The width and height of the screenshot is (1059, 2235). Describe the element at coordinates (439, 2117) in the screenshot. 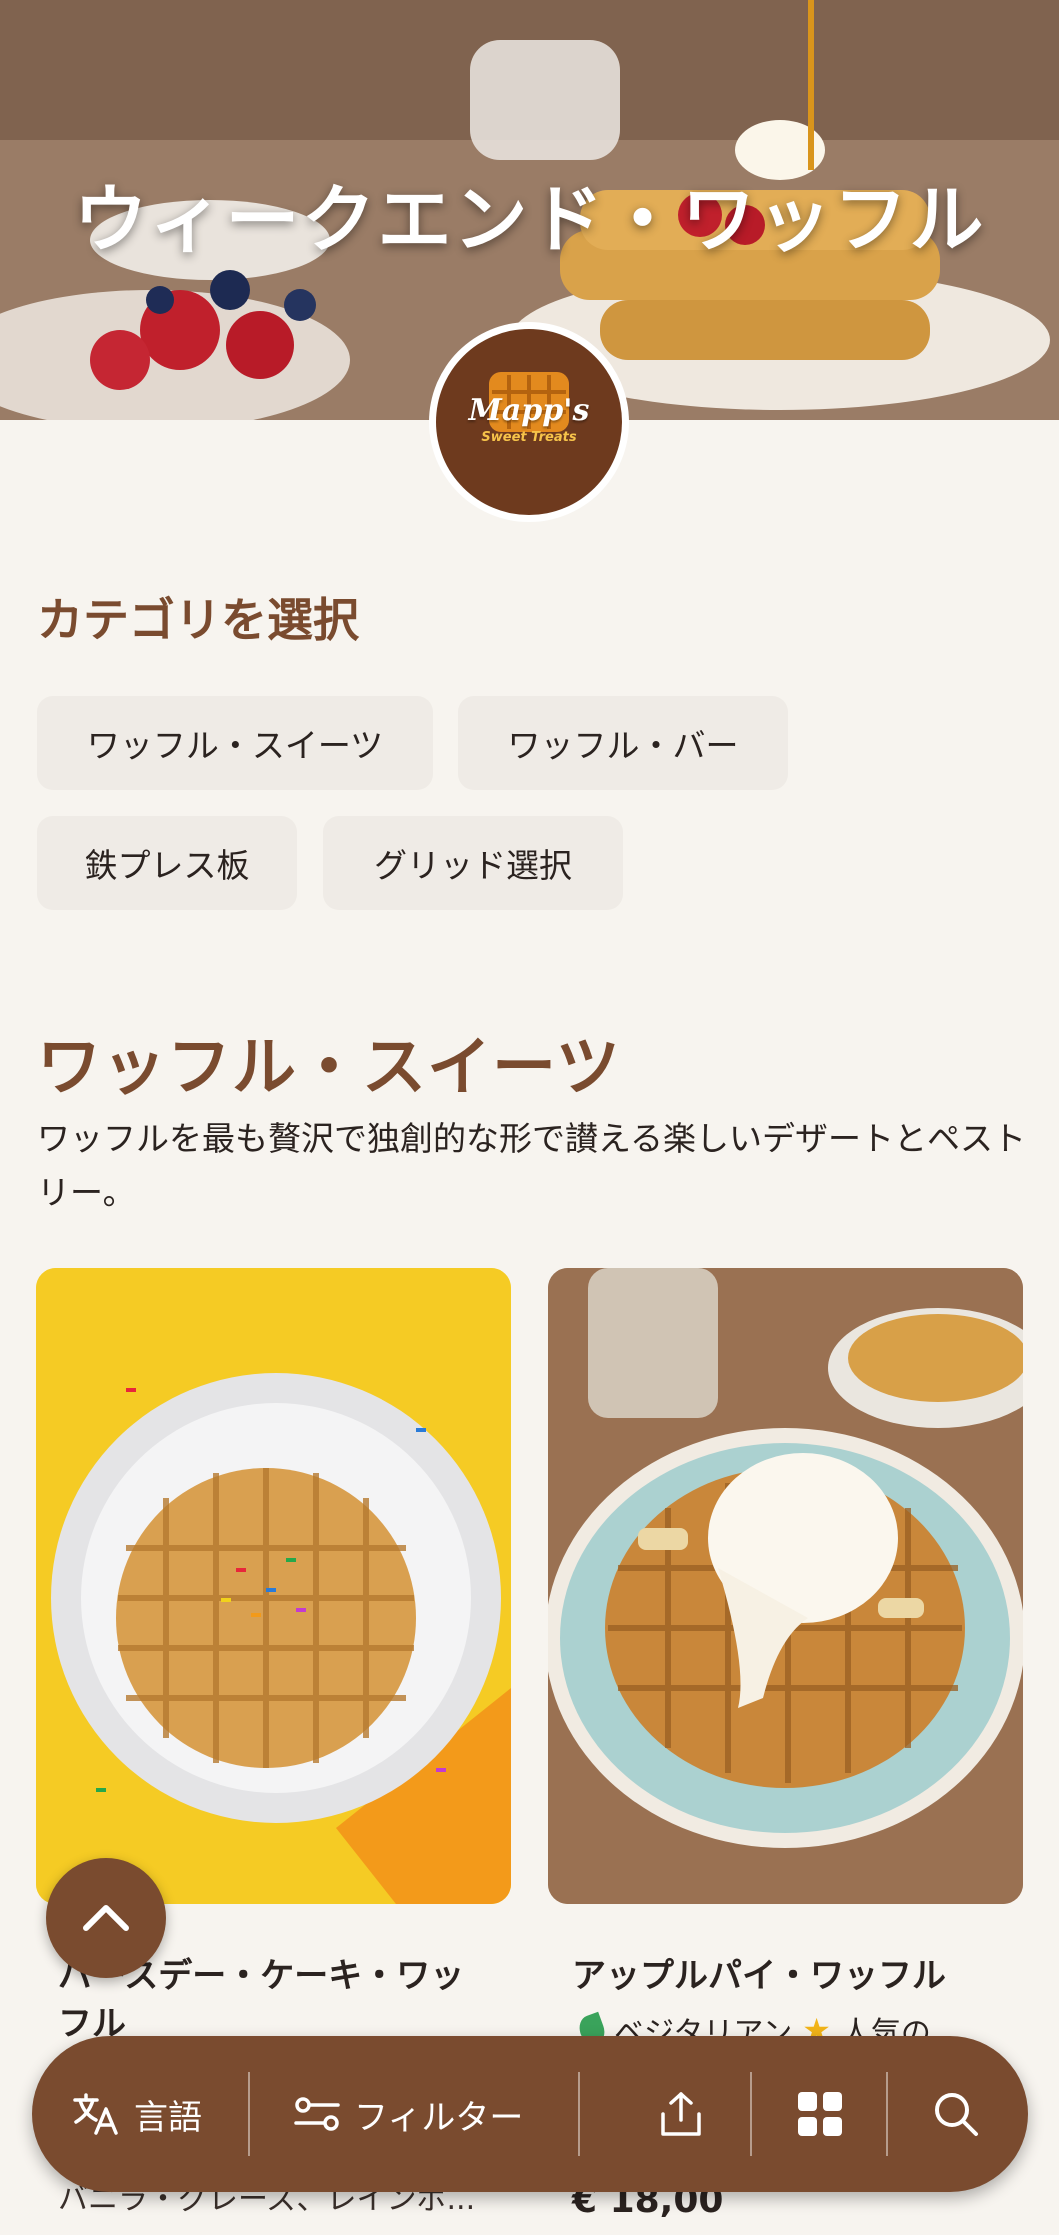

I see `filter-label: フィルター` at that location.